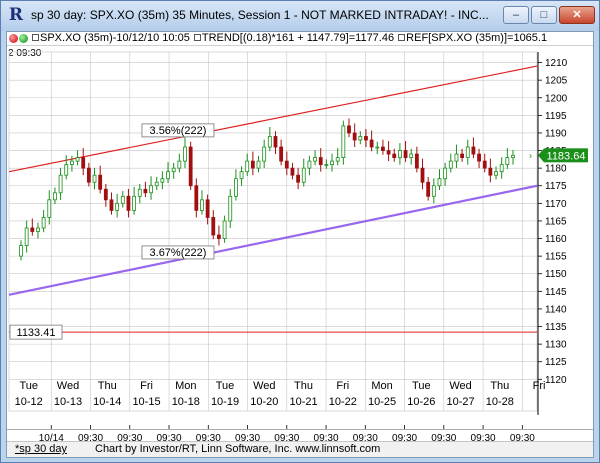 The image size is (600, 463). What do you see at coordinates (178, 253) in the screenshot?
I see `lower-channel-label: 3.67%(222)` at bounding box center [178, 253].